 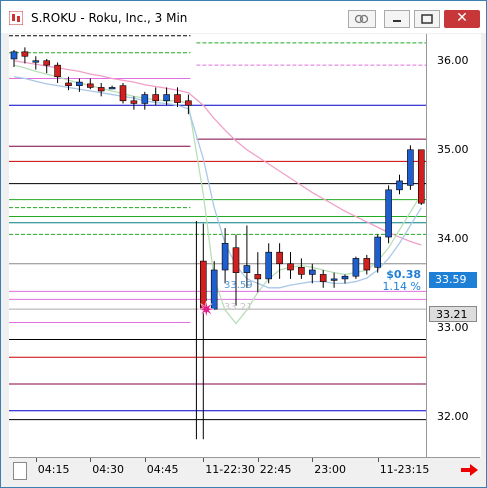 What do you see at coordinates (108, 469) in the screenshot?
I see `x-tick-label: 04:30` at bounding box center [108, 469].